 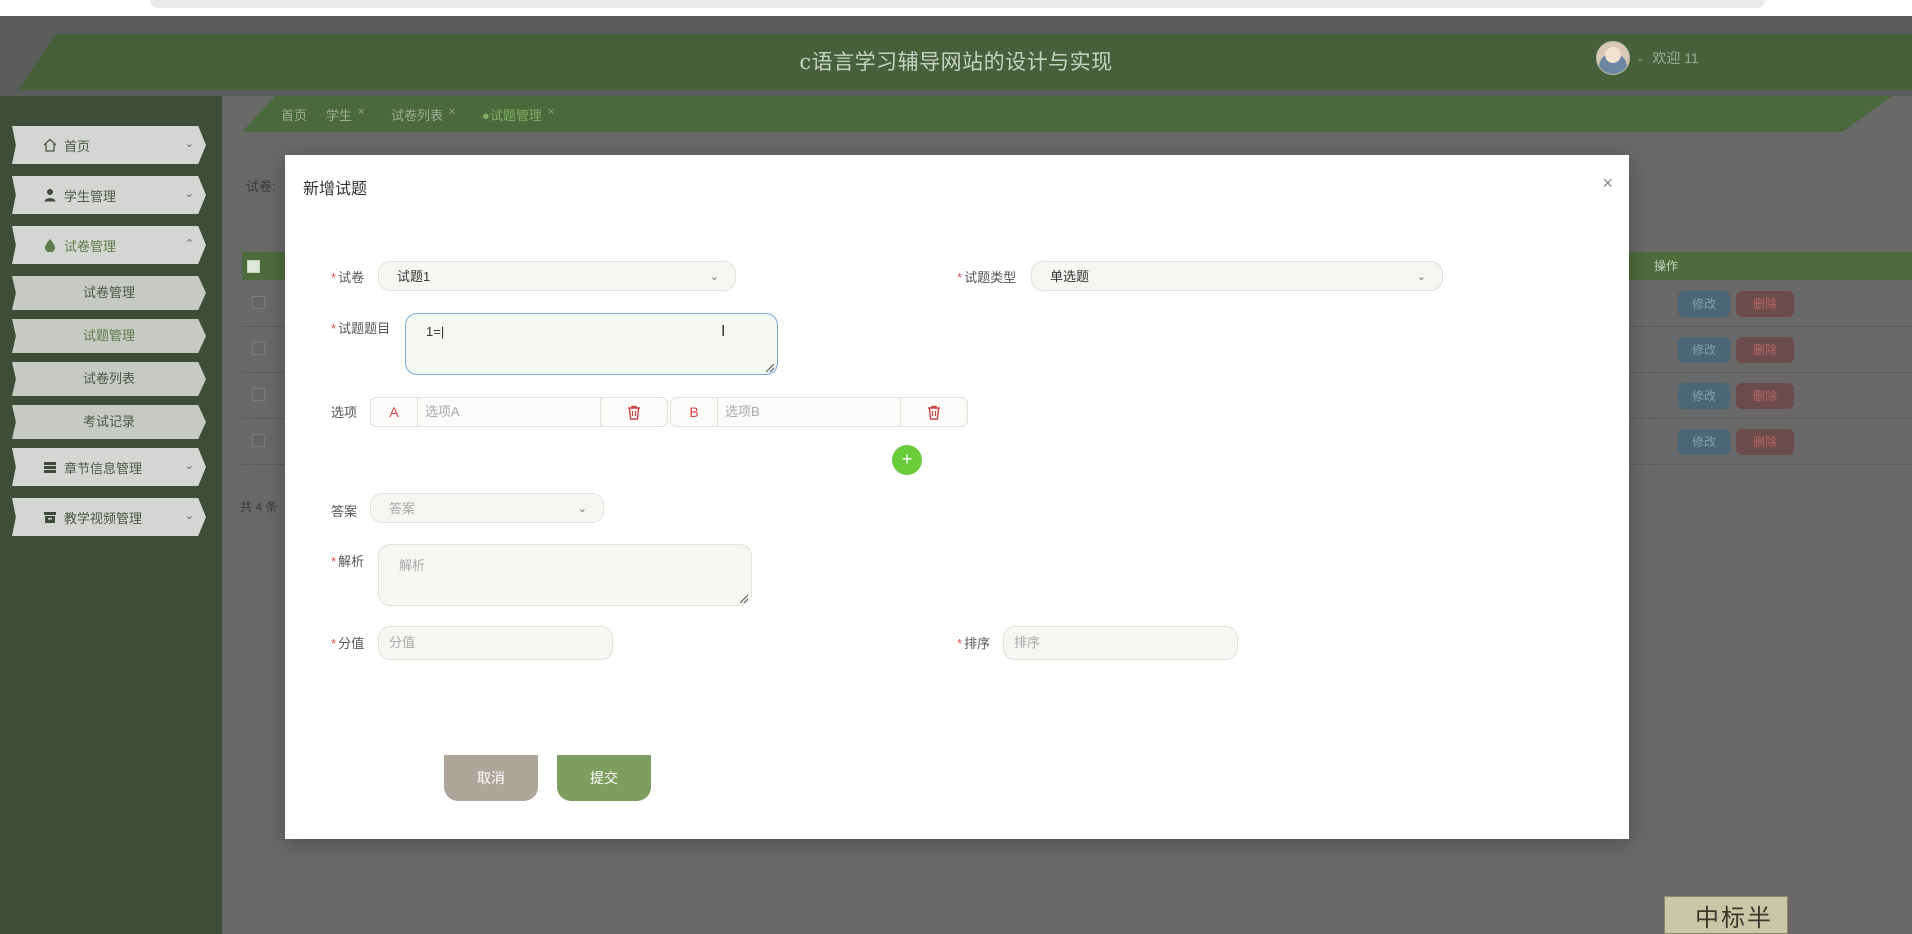 What do you see at coordinates (50, 145) in the screenshot?
I see `home-icon` at bounding box center [50, 145].